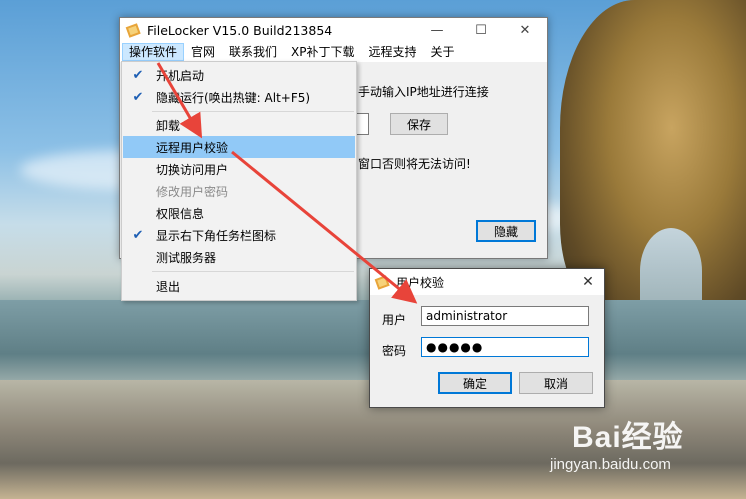 The height and width of the screenshot is (499, 746). What do you see at coordinates (168, 286) in the screenshot?
I see `menu-item-label: 退出` at bounding box center [168, 286].